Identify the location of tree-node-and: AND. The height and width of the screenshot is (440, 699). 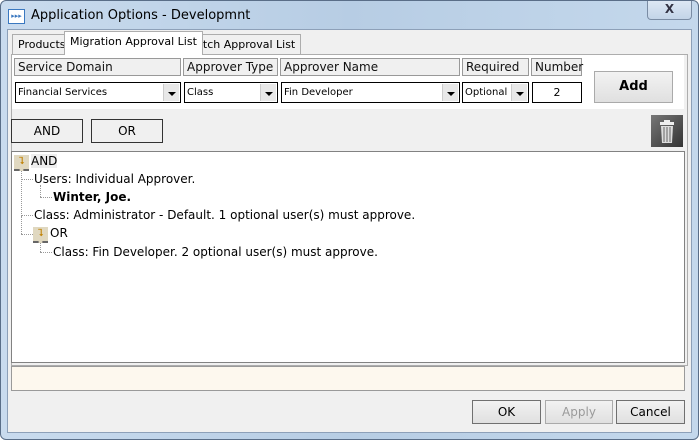
(44, 161).